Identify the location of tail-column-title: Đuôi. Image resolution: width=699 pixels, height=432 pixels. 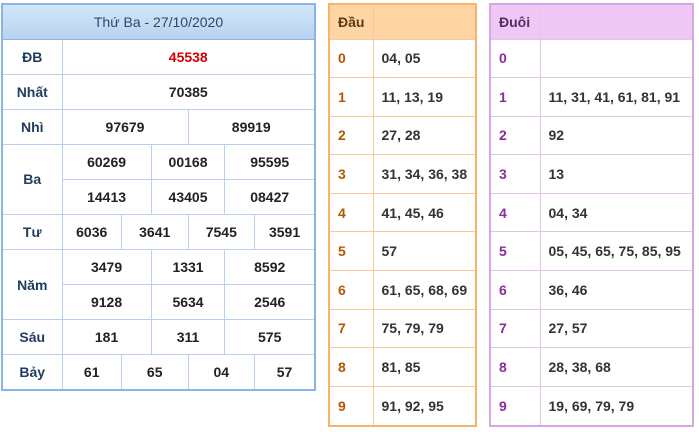
(515, 21).